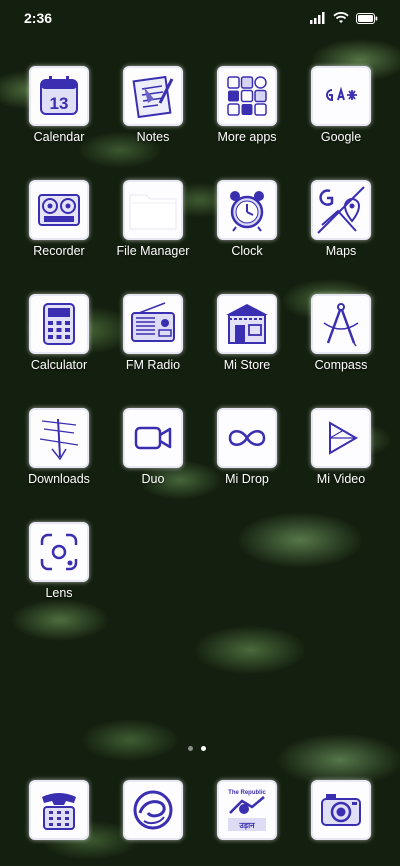 The width and height of the screenshot is (400, 866). I want to click on store-icon, so click(247, 324).